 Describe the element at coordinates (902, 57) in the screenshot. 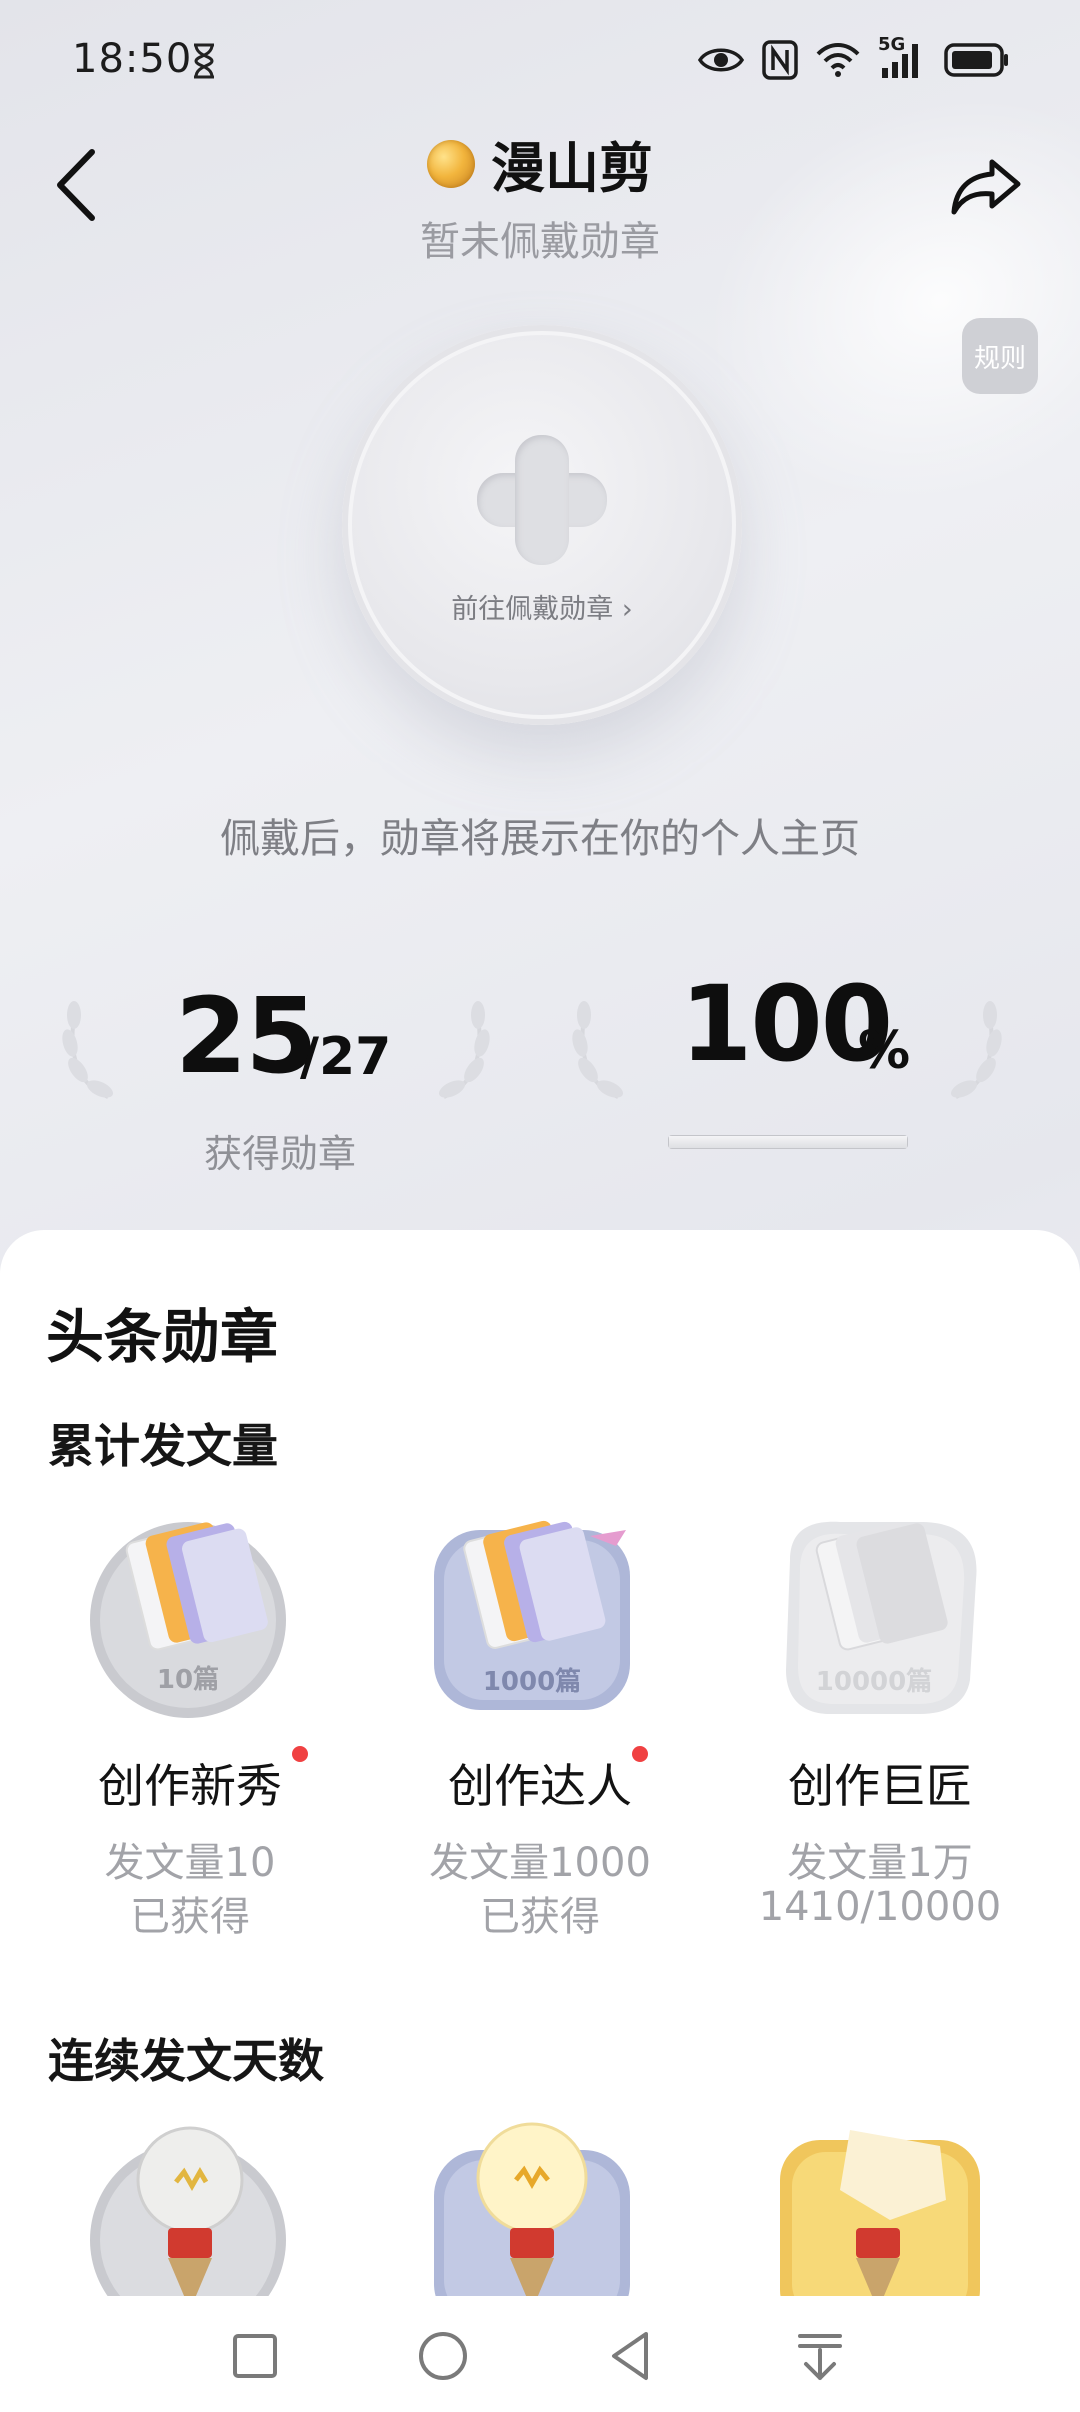

I see `signal-icon: 5G` at that location.